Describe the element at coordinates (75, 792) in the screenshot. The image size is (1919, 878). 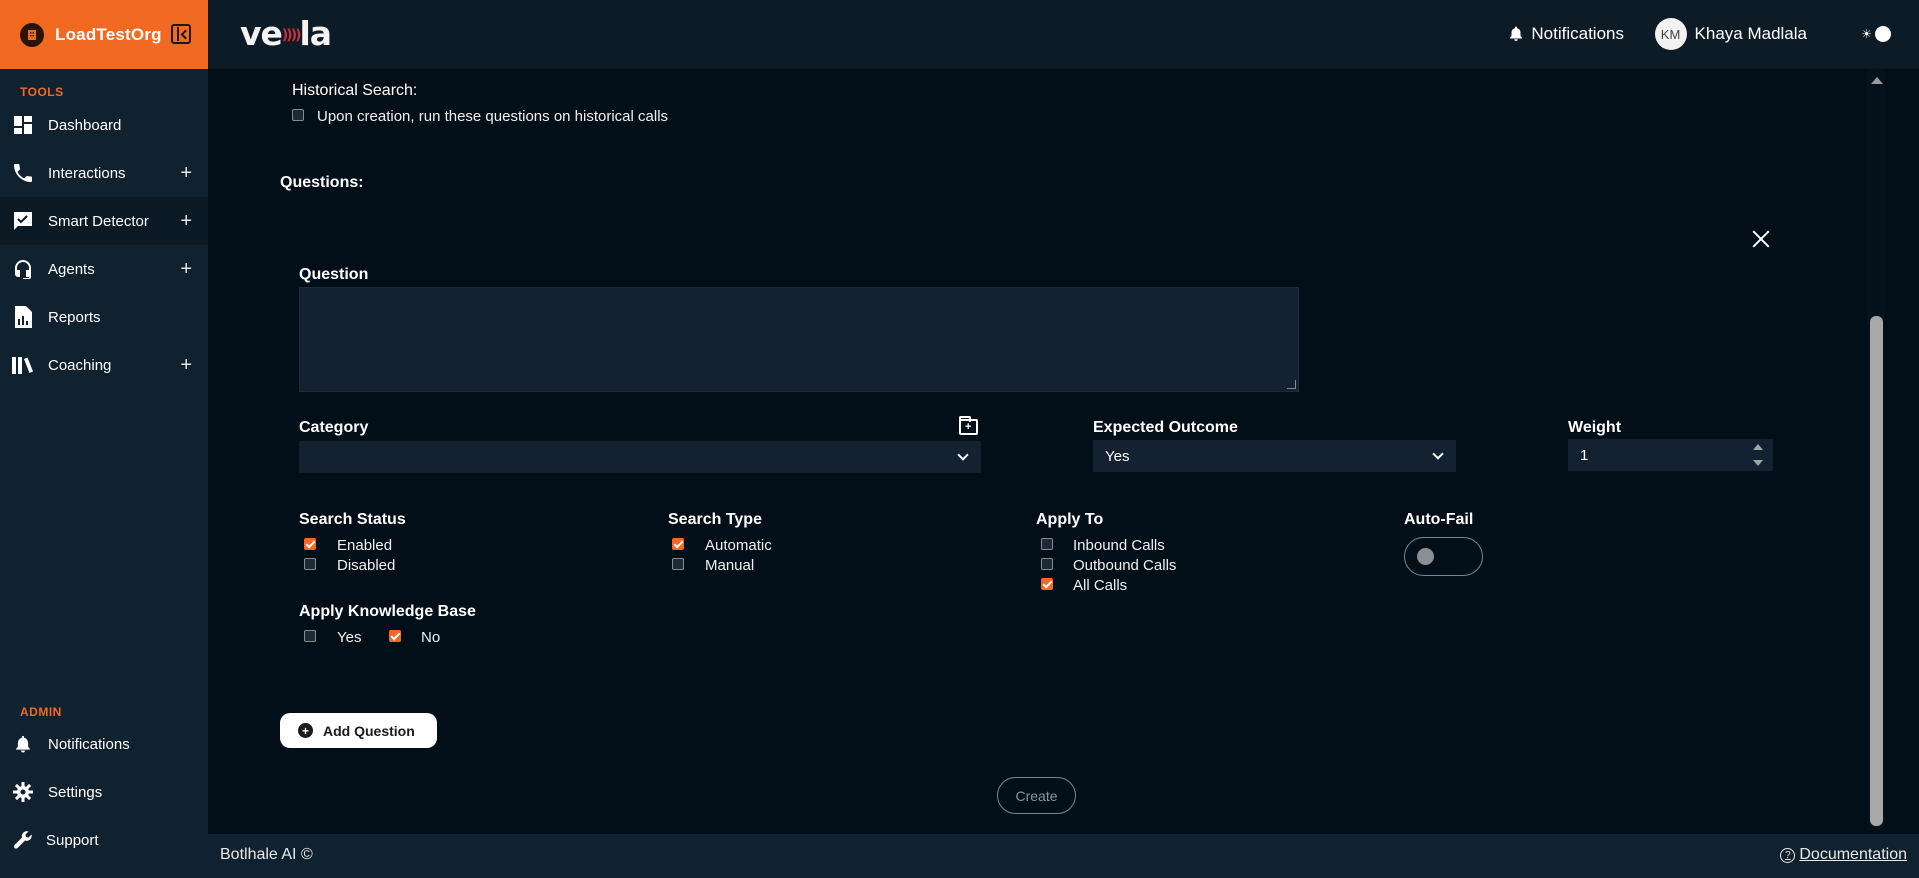
I see `sidebar-item-label: Settings` at that location.